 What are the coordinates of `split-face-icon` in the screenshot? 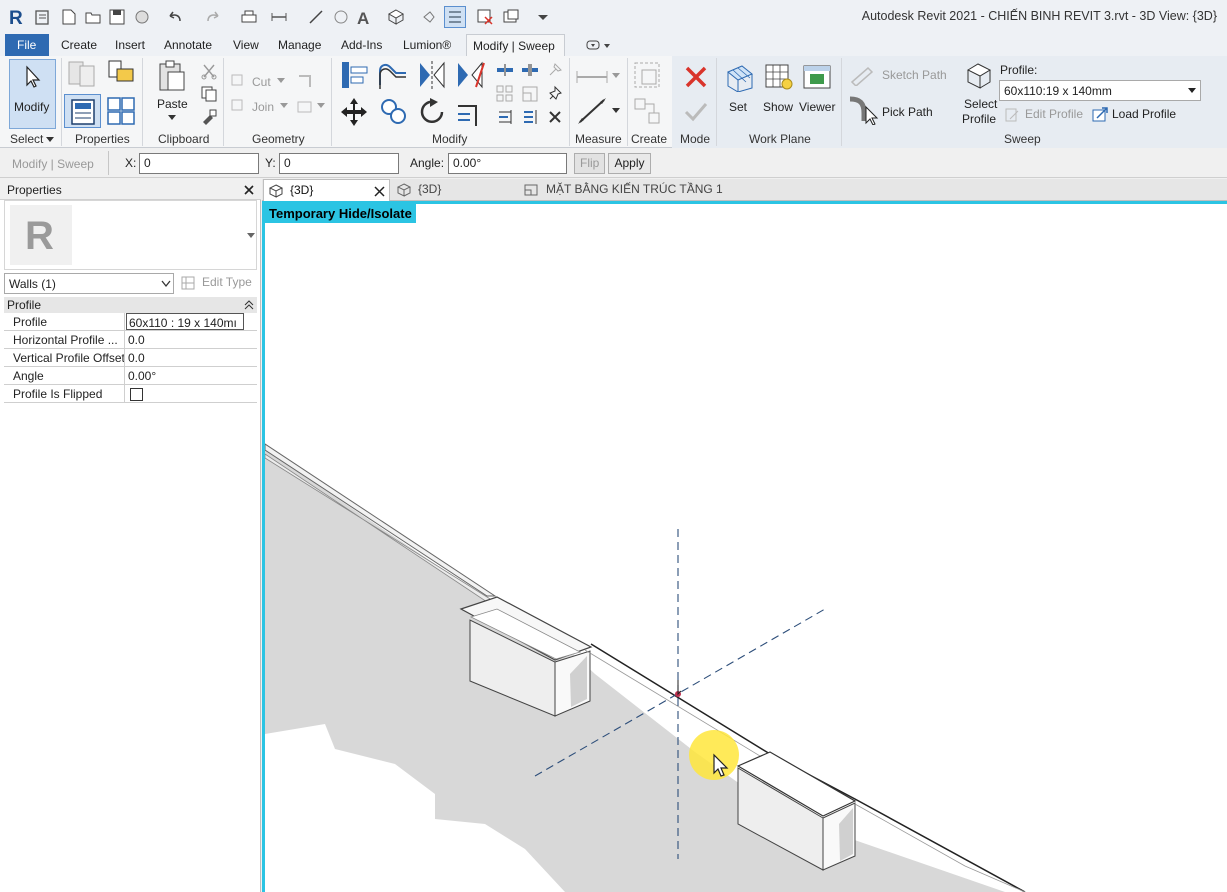 It's located at (305, 107).